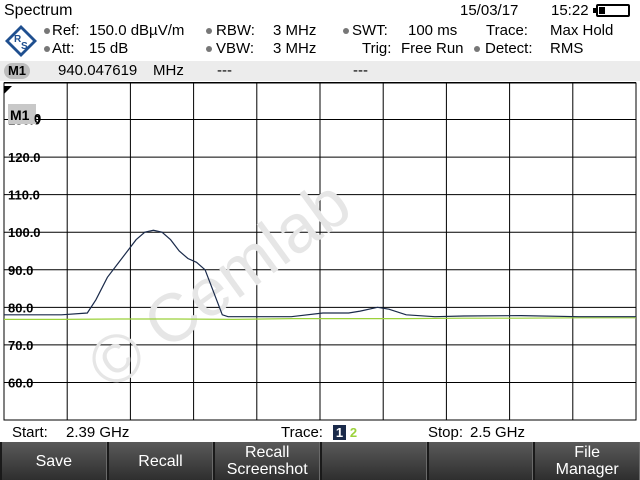  Describe the element at coordinates (498, 432) in the screenshot. I see `stop-value: 2.5 GHz` at that location.